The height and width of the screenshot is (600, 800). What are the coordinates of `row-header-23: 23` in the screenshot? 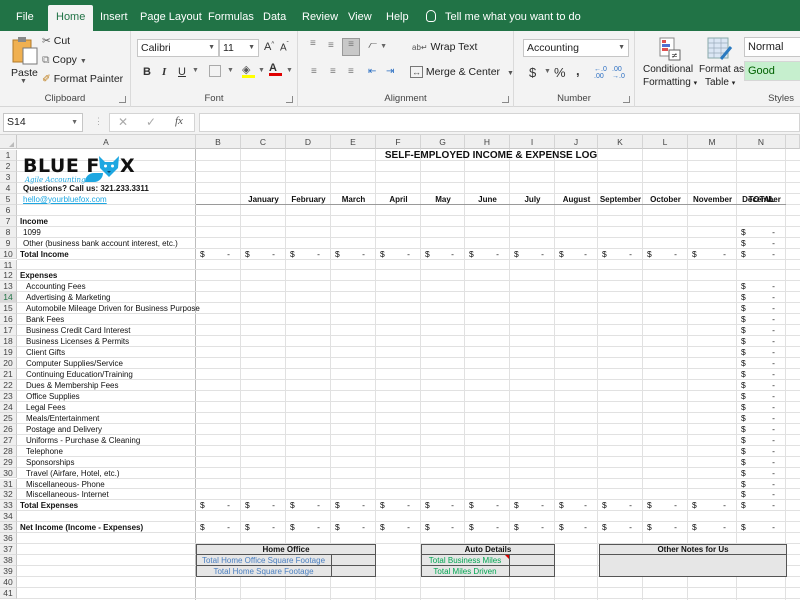 It's located at (8, 396).